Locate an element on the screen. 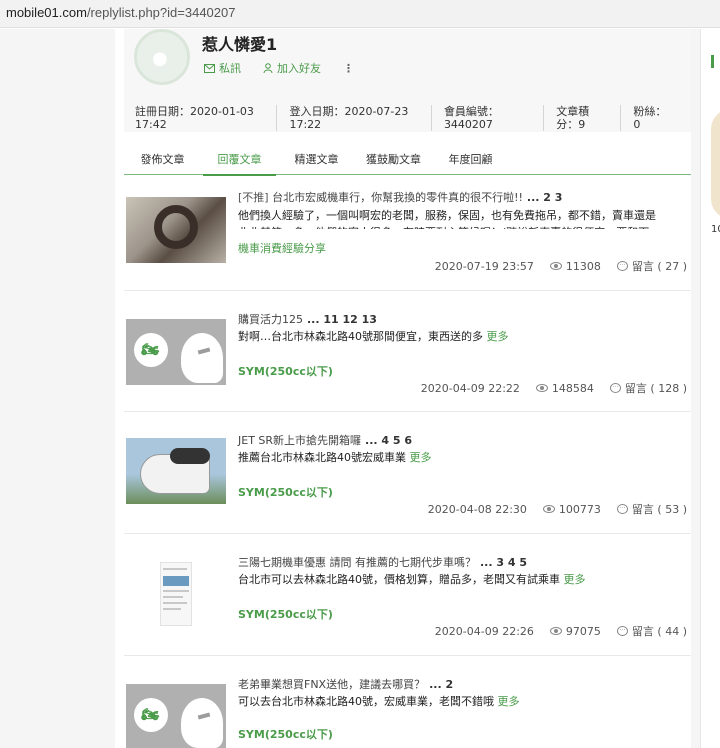 The image size is (720, 748). post-title: [不推] 台北市宏威機車行，你幫我換的零件真的很不行啦!! ... 2 3 is located at coordinates (400, 197).